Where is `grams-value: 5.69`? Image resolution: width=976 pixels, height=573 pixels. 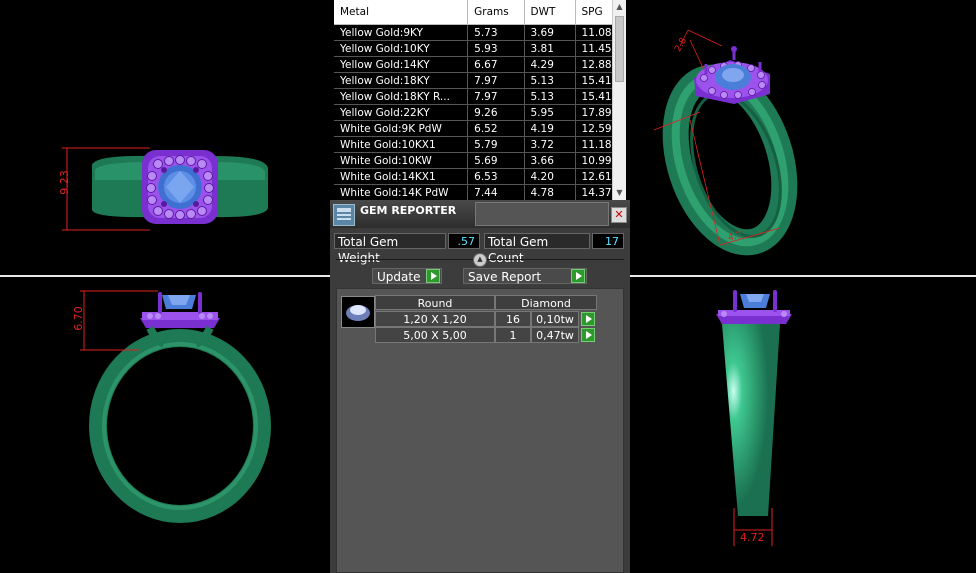 grams-value: 5.69 is located at coordinates (496, 160).